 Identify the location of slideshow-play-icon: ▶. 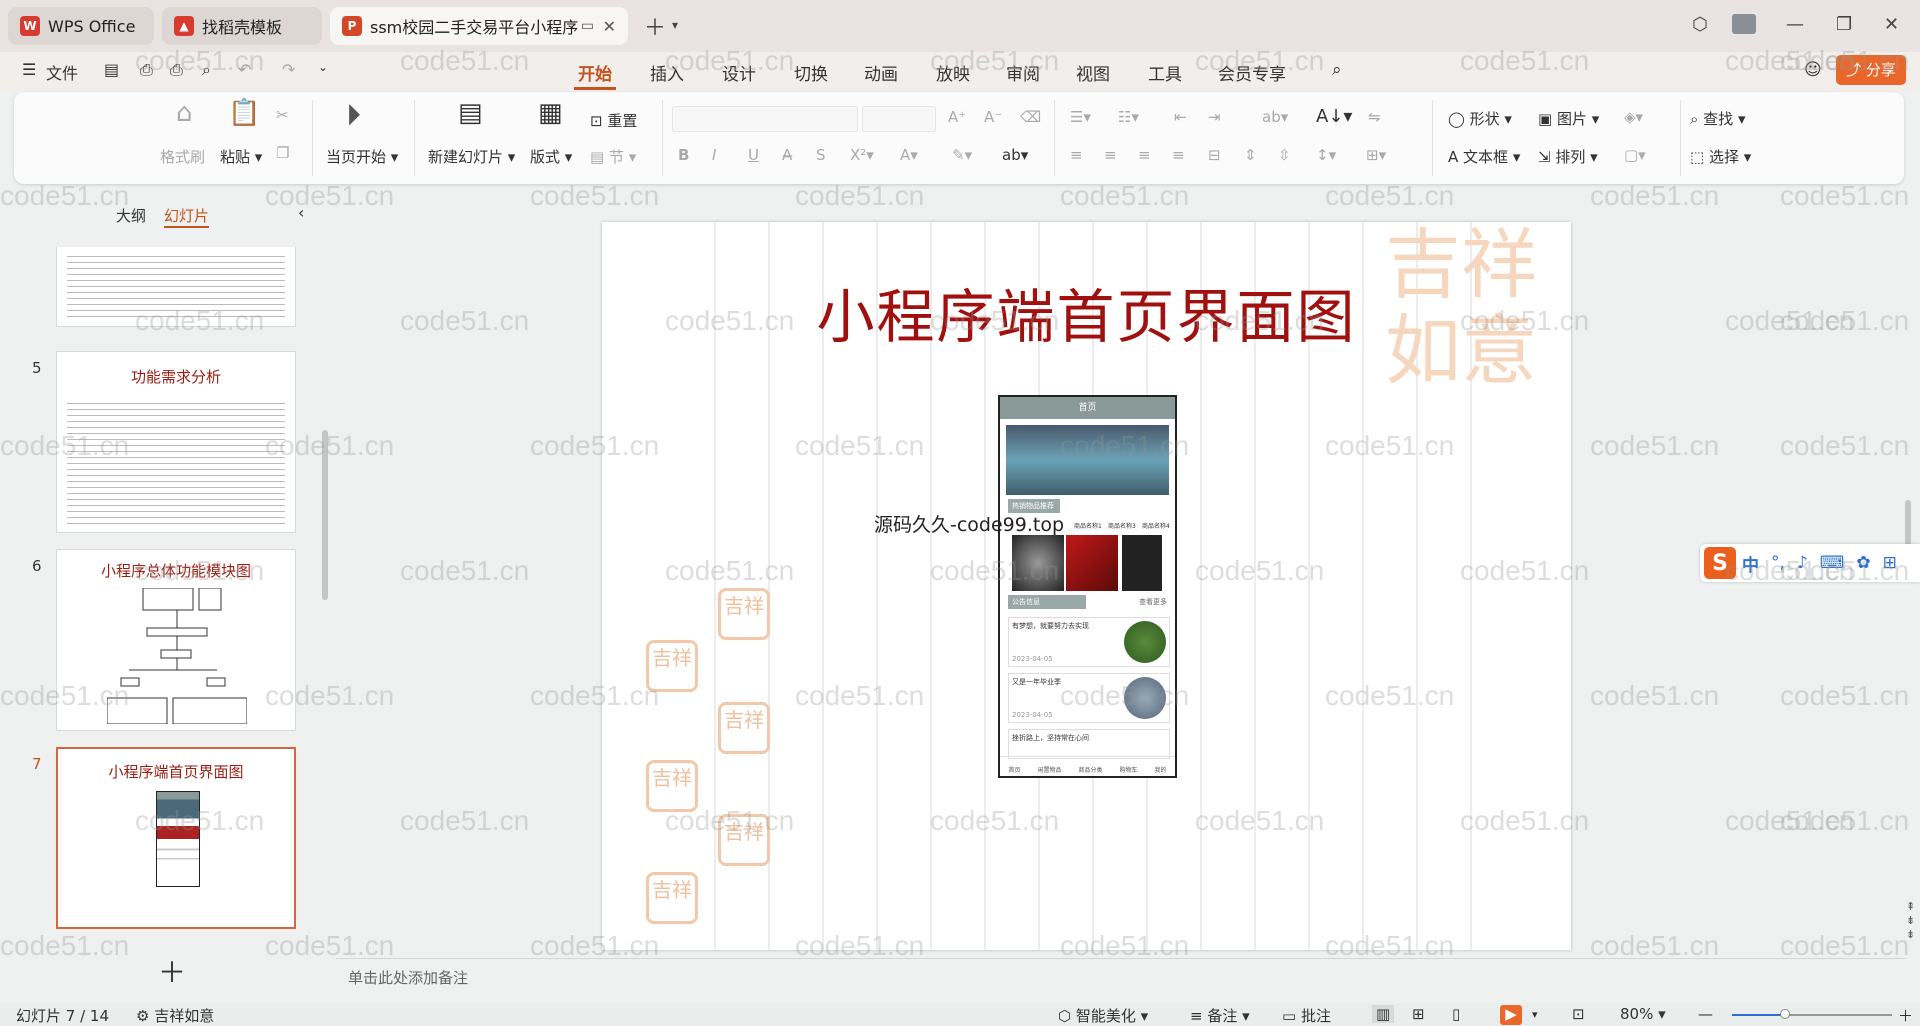
(1511, 1015).